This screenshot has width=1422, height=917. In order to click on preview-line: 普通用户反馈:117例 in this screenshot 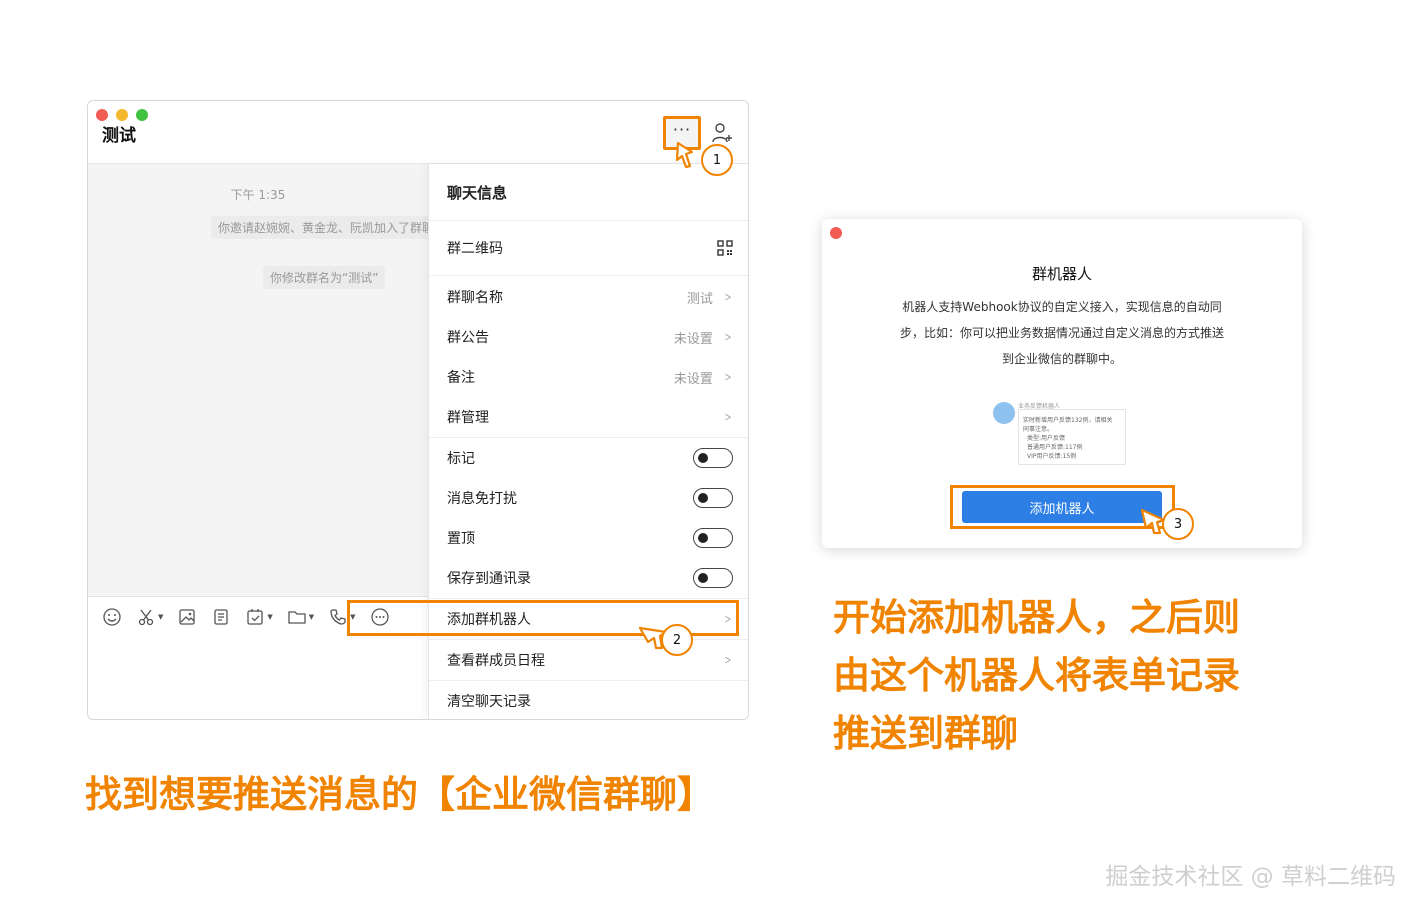, I will do `click(1055, 447)`.